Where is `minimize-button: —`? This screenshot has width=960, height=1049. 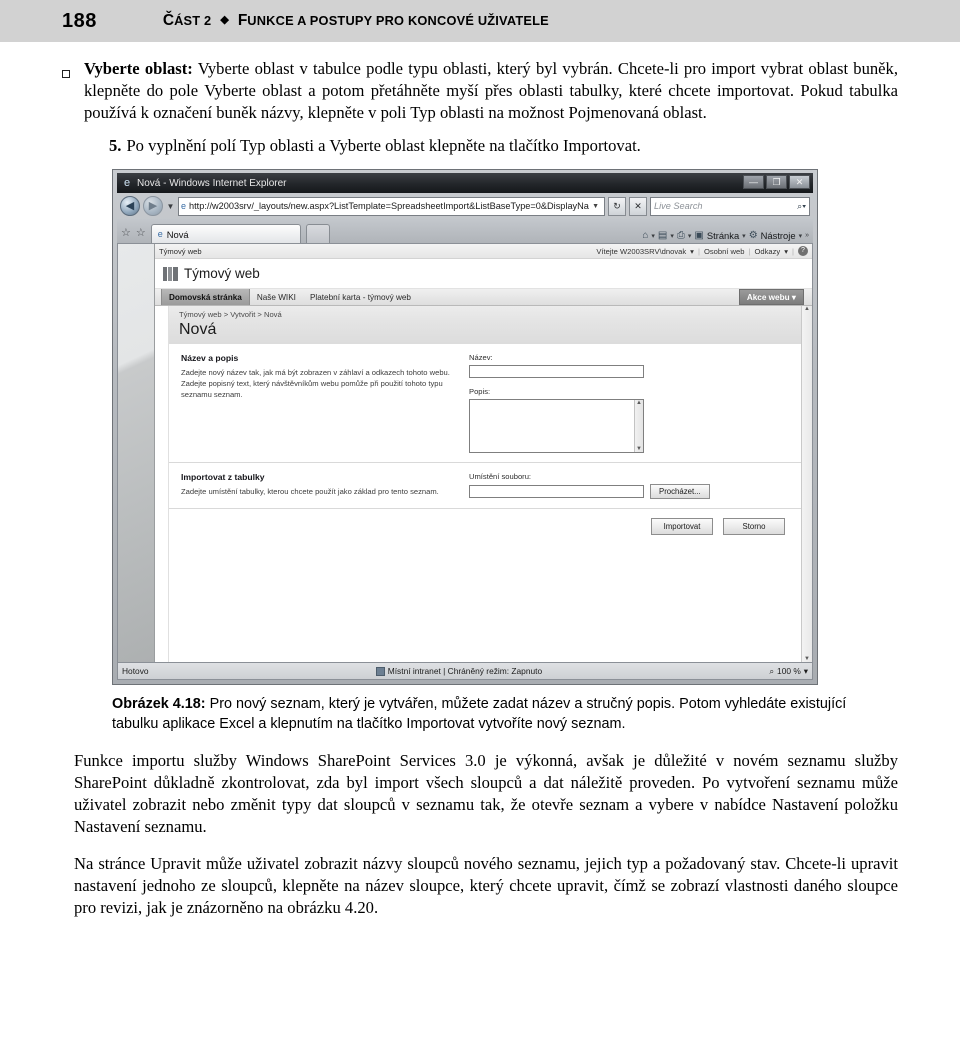 minimize-button: — is located at coordinates (753, 182).